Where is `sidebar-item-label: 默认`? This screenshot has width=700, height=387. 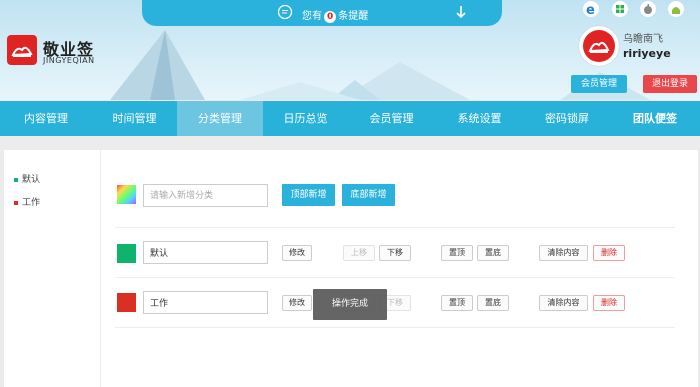
sidebar-item-label: 默认 is located at coordinates (31, 180).